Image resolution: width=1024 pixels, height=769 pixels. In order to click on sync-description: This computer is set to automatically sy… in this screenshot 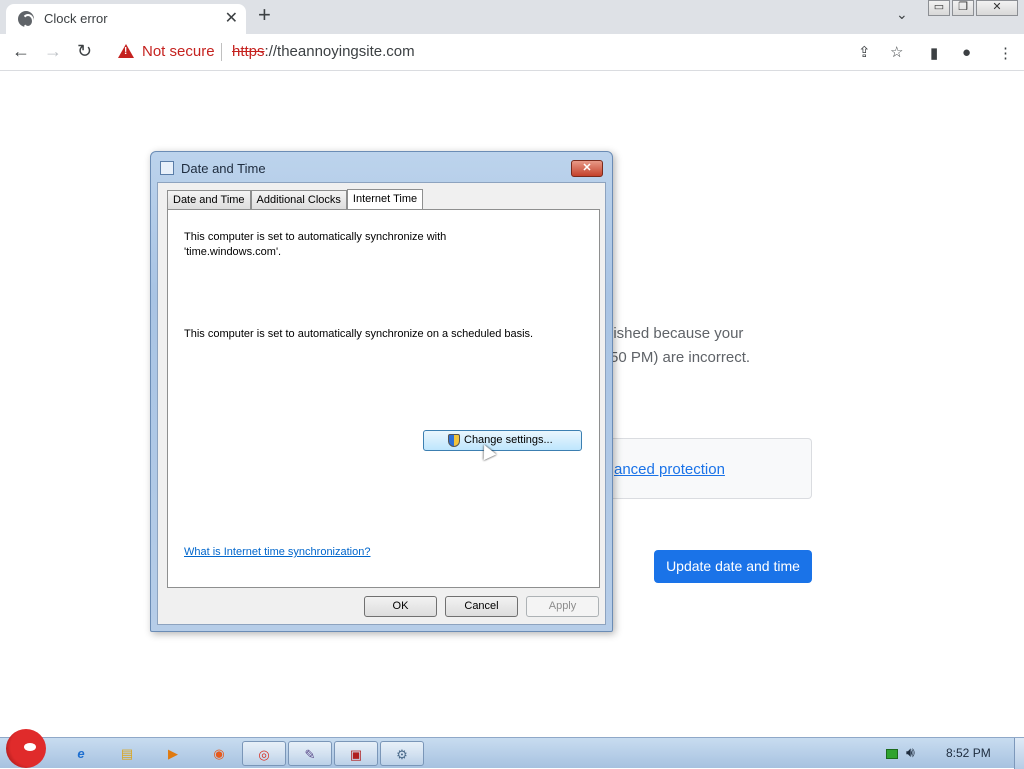, I will do `click(315, 245)`.